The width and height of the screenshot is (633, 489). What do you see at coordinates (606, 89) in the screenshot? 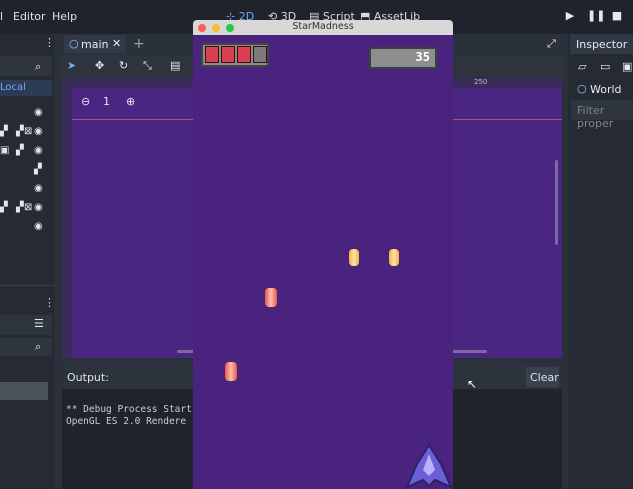
I see `world-label: World` at bounding box center [606, 89].